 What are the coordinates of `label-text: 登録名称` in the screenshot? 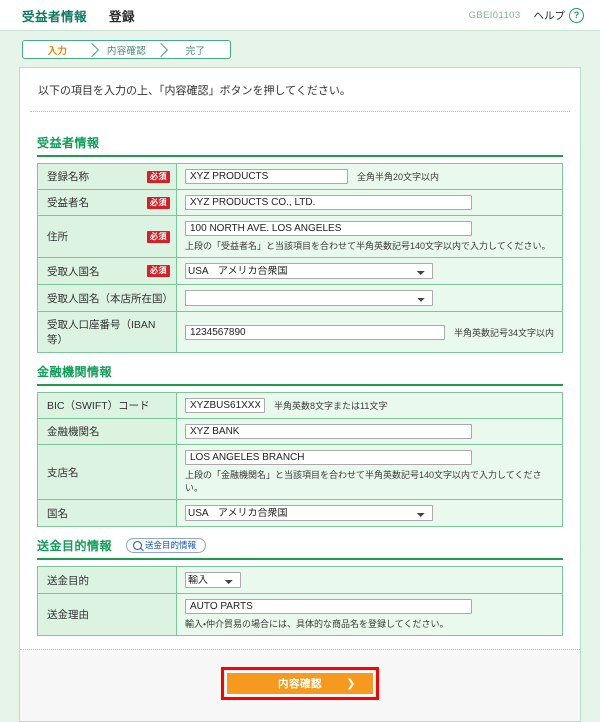 It's located at (68, 177).